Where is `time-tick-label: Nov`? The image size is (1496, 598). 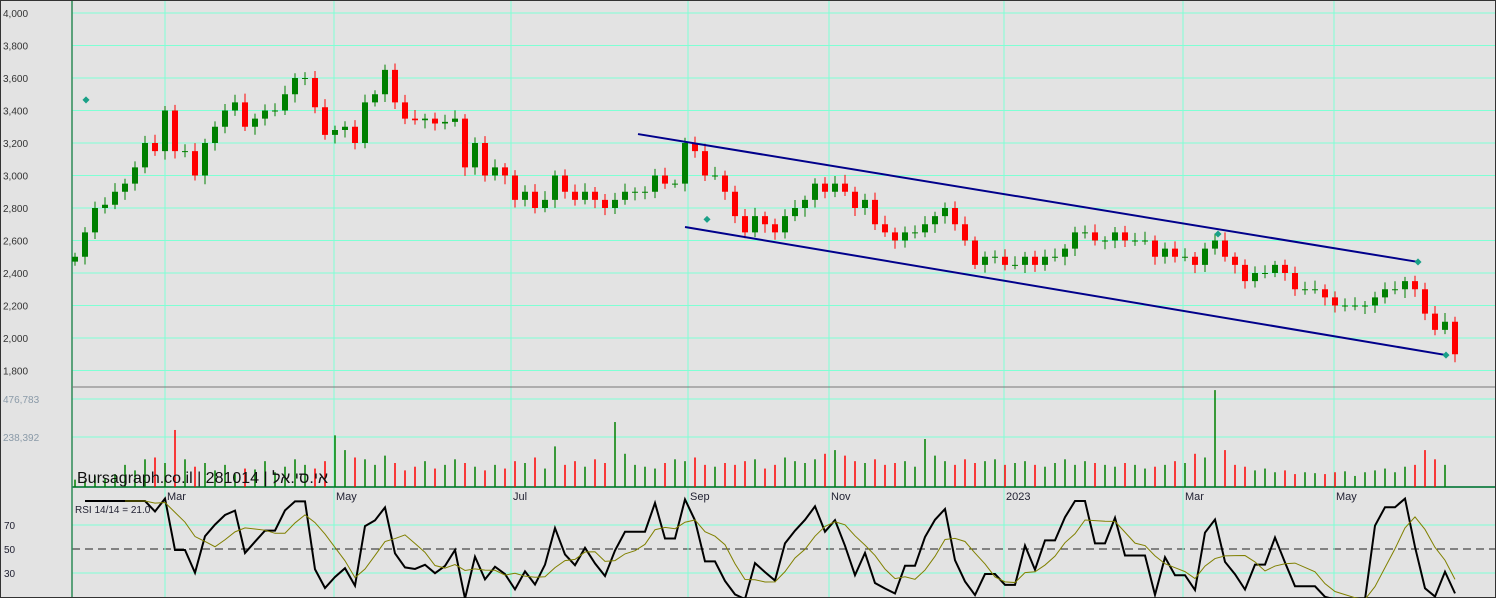
time-tick-label: Nov is located at coordinates (841, 497).